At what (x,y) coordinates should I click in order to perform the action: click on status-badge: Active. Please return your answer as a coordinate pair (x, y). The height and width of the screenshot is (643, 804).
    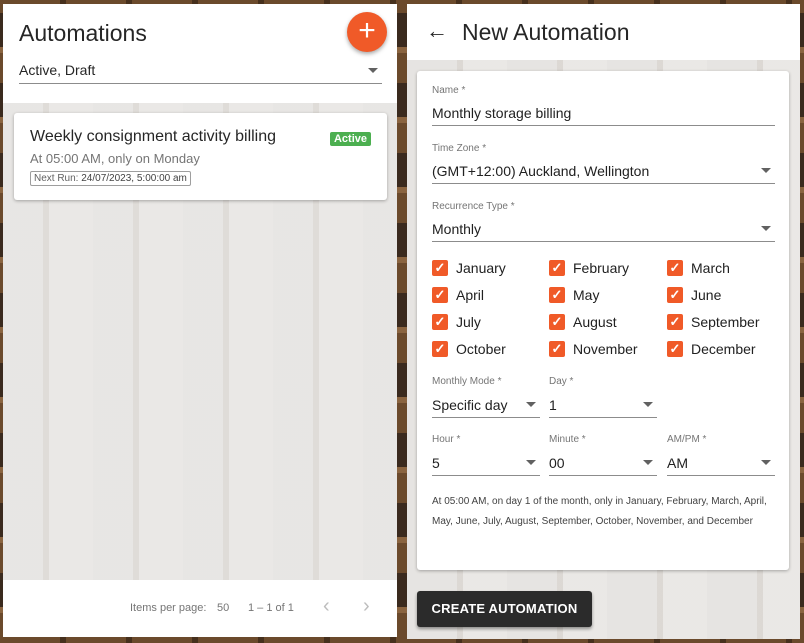
    Looking at the image, I should click on (350, 139).